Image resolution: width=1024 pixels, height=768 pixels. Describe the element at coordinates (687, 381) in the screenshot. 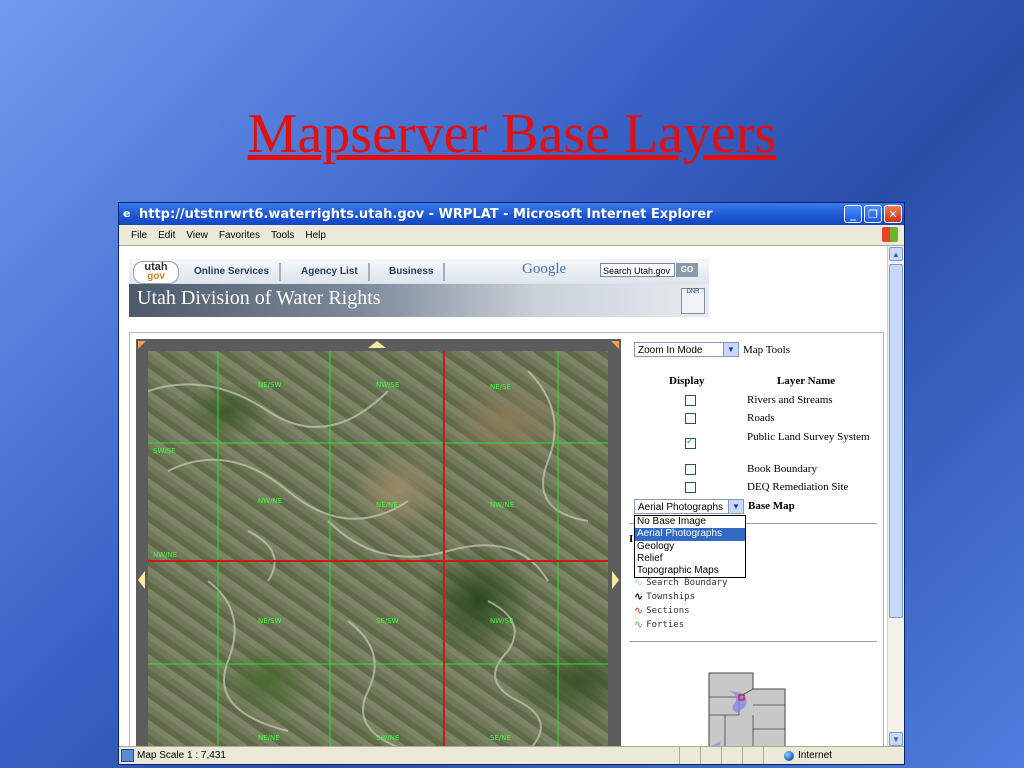

I see `display-header: Display` at that location.